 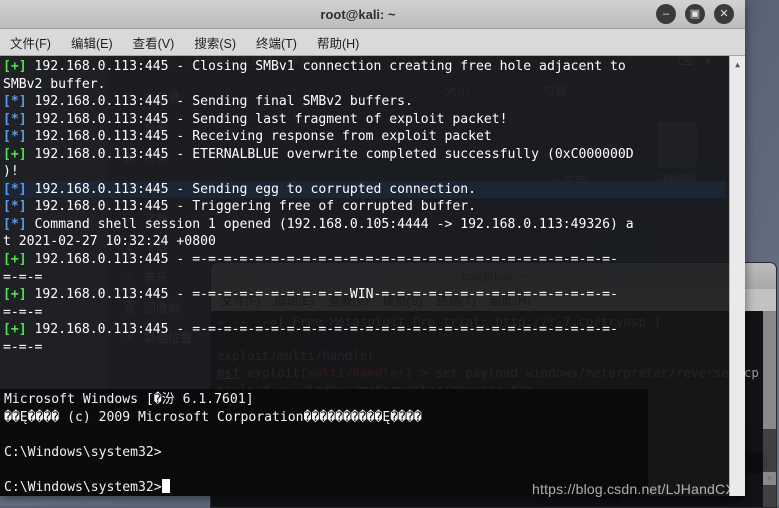 I want to click on background-terminal-scrollbar: ▼, so click(x=769, y=409).